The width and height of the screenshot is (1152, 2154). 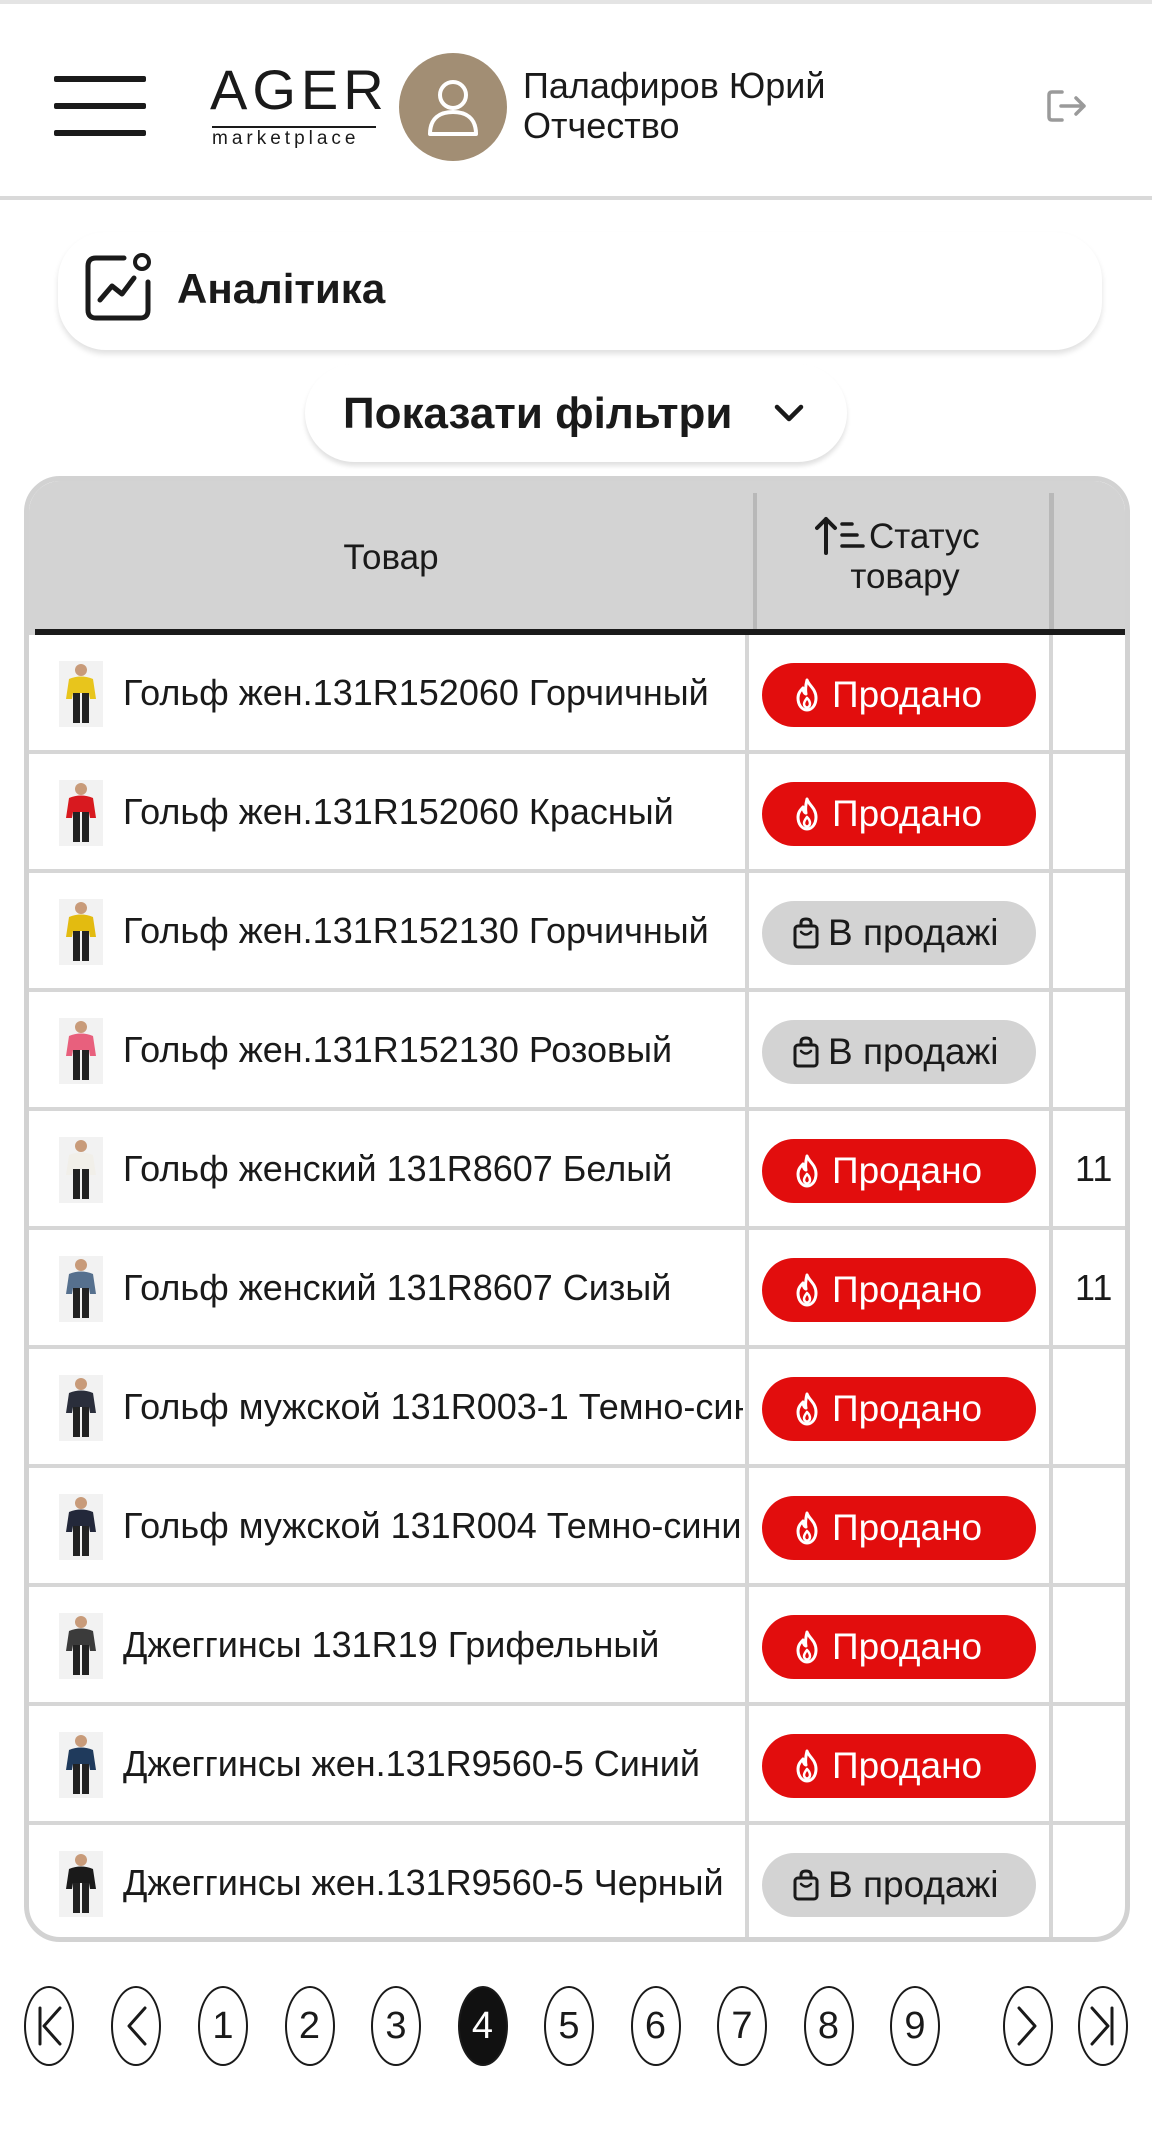 I want to click on page-number: 1, so click(x=223, y=2025).